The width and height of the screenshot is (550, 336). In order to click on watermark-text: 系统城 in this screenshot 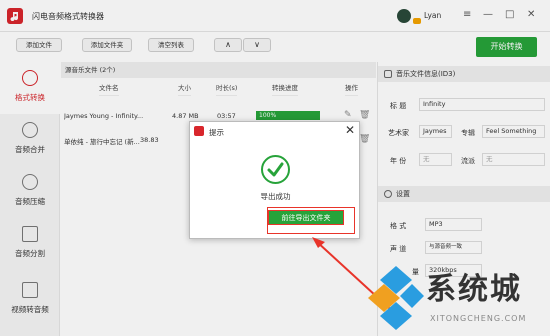, I will do `click(474, 289)`.